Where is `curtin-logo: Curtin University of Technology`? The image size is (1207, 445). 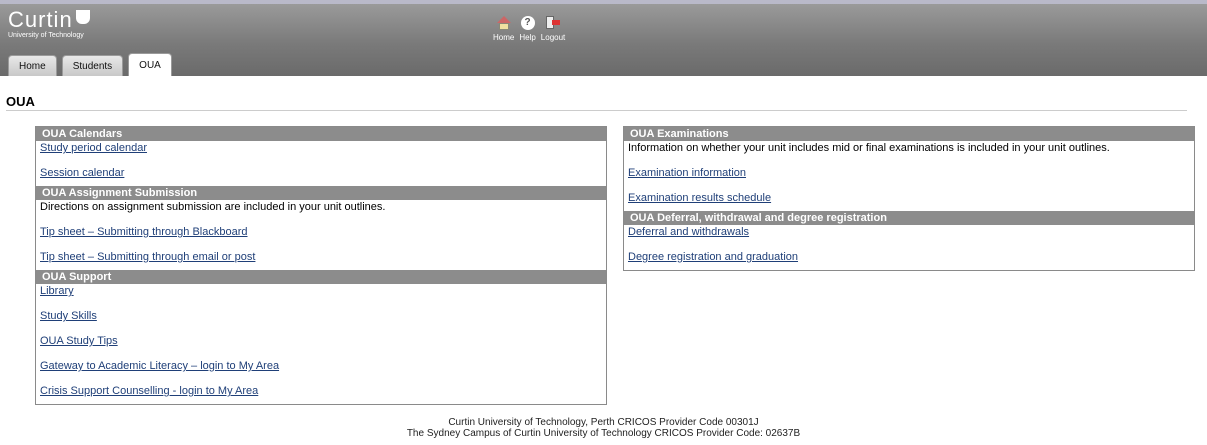
curtin-logo: Curtin University of Technology is located at coordinates (49, 24).